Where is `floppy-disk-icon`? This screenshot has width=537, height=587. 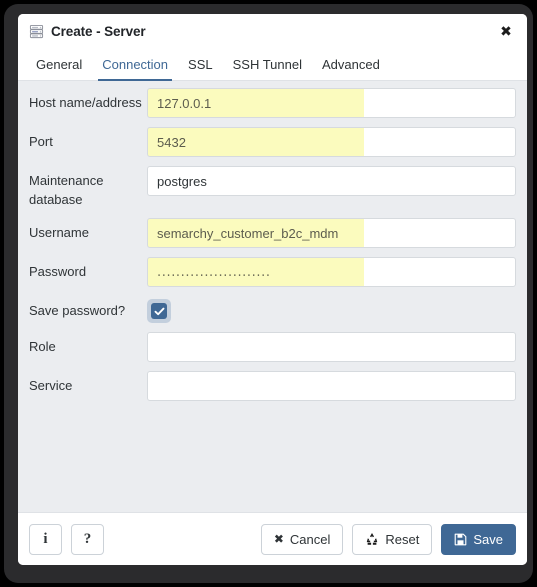
floppy-disk-icon is located at coordinates (460, 539).